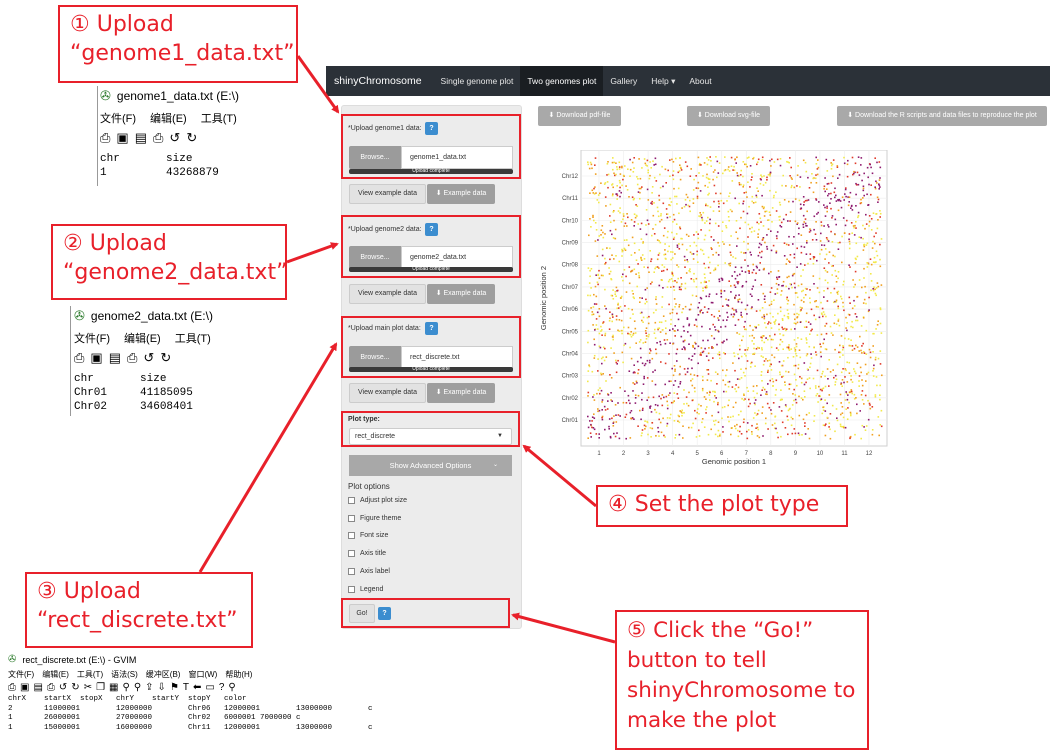  I want to click on checkbox-font-size: Font size, so click(368, 535).